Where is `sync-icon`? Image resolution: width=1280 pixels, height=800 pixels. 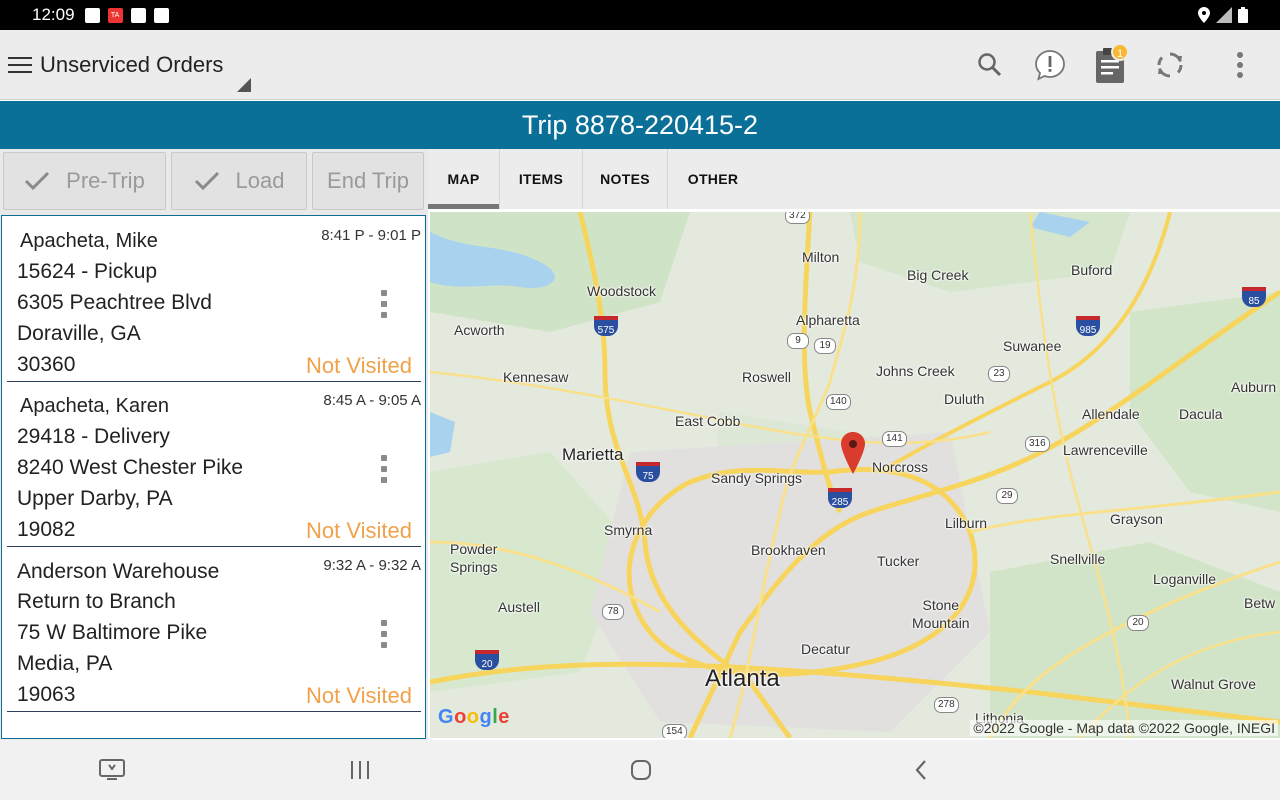
sync-icon is located at coordinates (1170, 64).